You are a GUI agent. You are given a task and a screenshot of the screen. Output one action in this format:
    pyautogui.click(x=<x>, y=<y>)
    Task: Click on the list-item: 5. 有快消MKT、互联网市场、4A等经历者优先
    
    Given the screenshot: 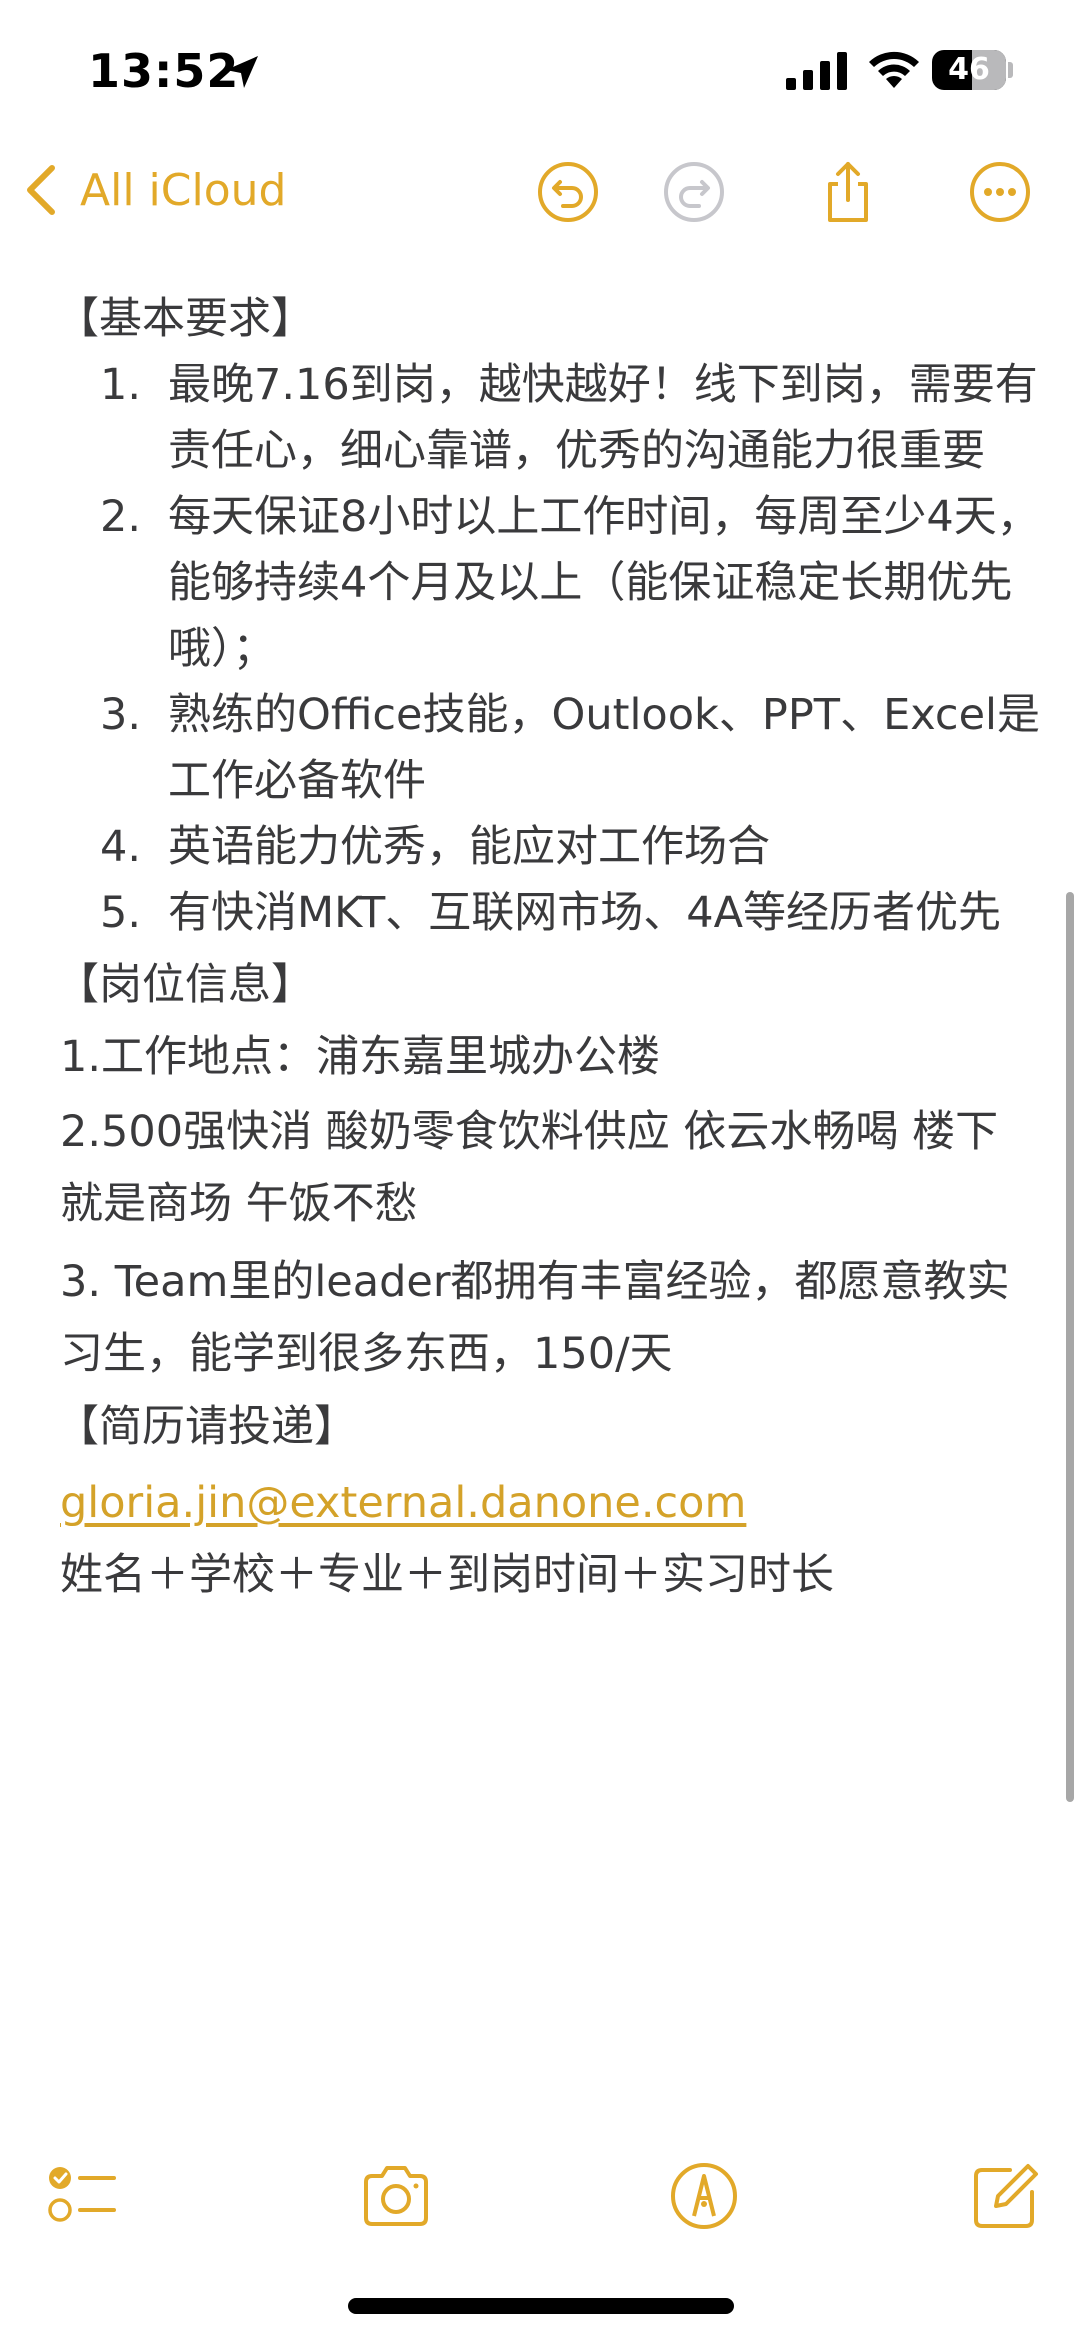 What is the action you would take?
    pyautogui.click(x=540, y=913)
    